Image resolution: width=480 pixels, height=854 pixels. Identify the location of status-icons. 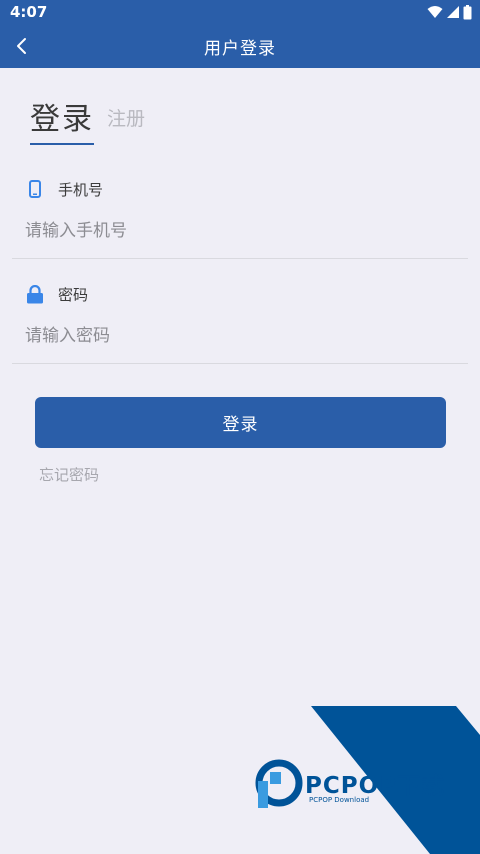
(449, 12).